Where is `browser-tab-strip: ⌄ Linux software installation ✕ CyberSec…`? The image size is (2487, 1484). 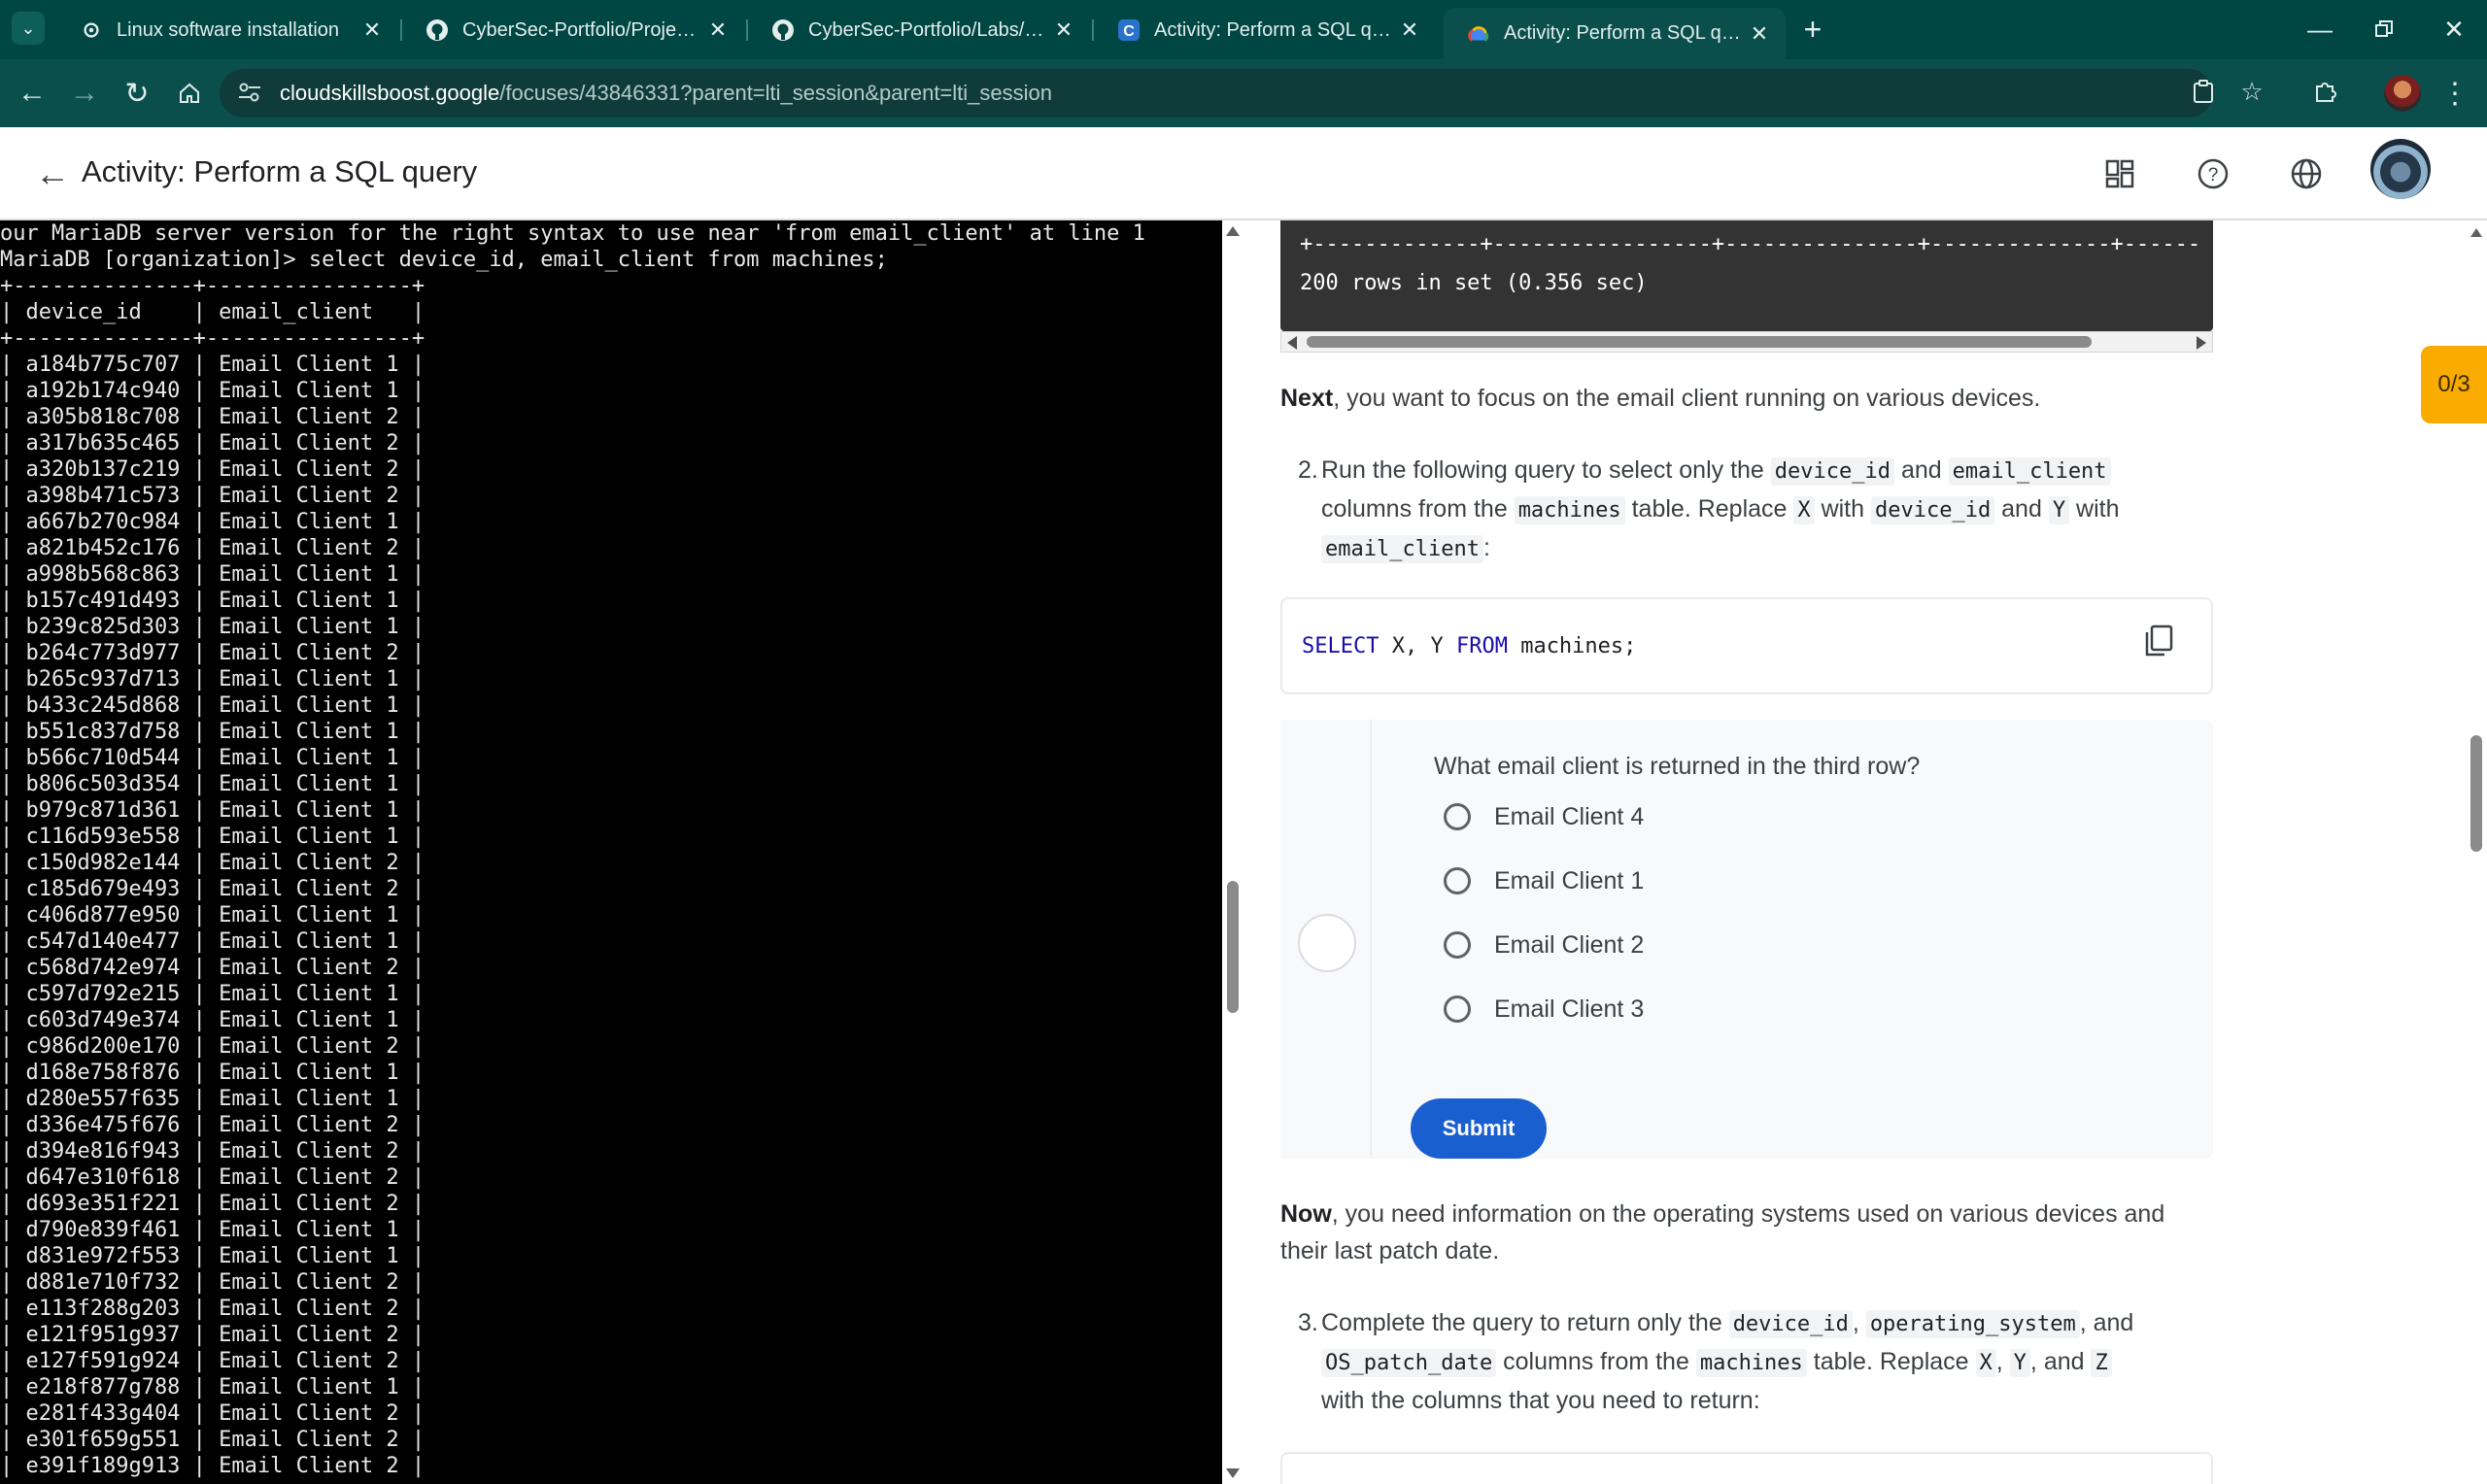 browser-tab-strip: ⌄ Linux software installation ✕ CyberSec… is located at coordinates (1243, 29).